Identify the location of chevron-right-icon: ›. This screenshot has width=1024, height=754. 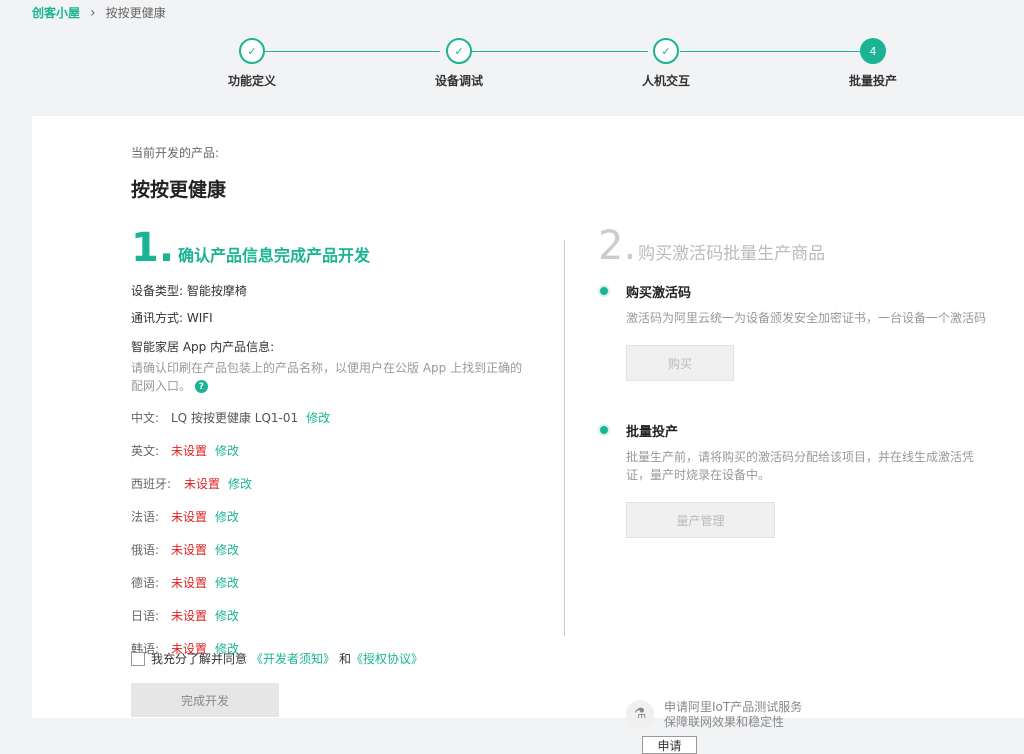
(93, 12).